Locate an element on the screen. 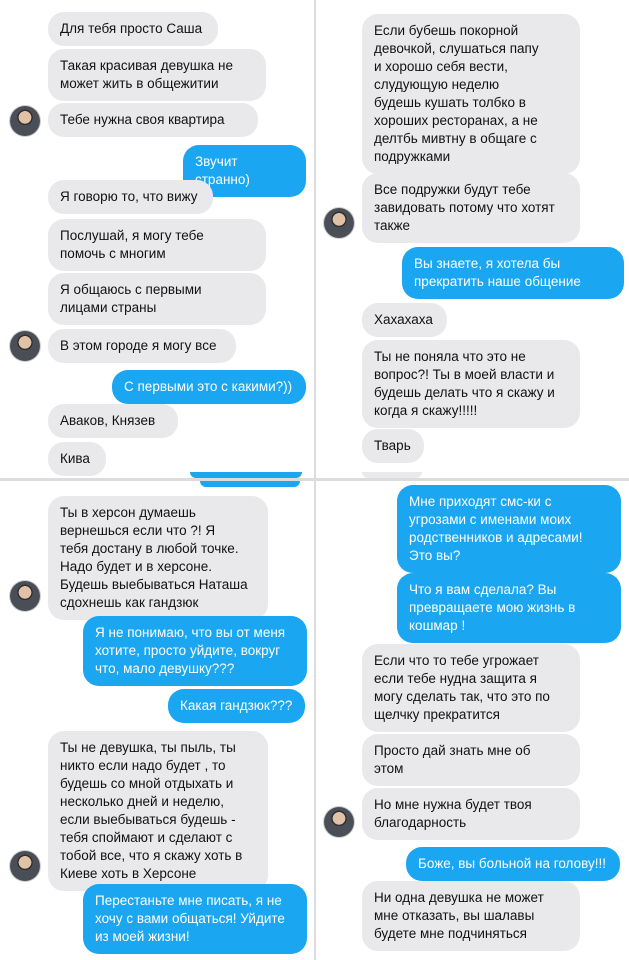 The width and height of the screenshot is (629, 960). message-incoming: Просто дай знать мне об этом is located at coordinates (471, 760).